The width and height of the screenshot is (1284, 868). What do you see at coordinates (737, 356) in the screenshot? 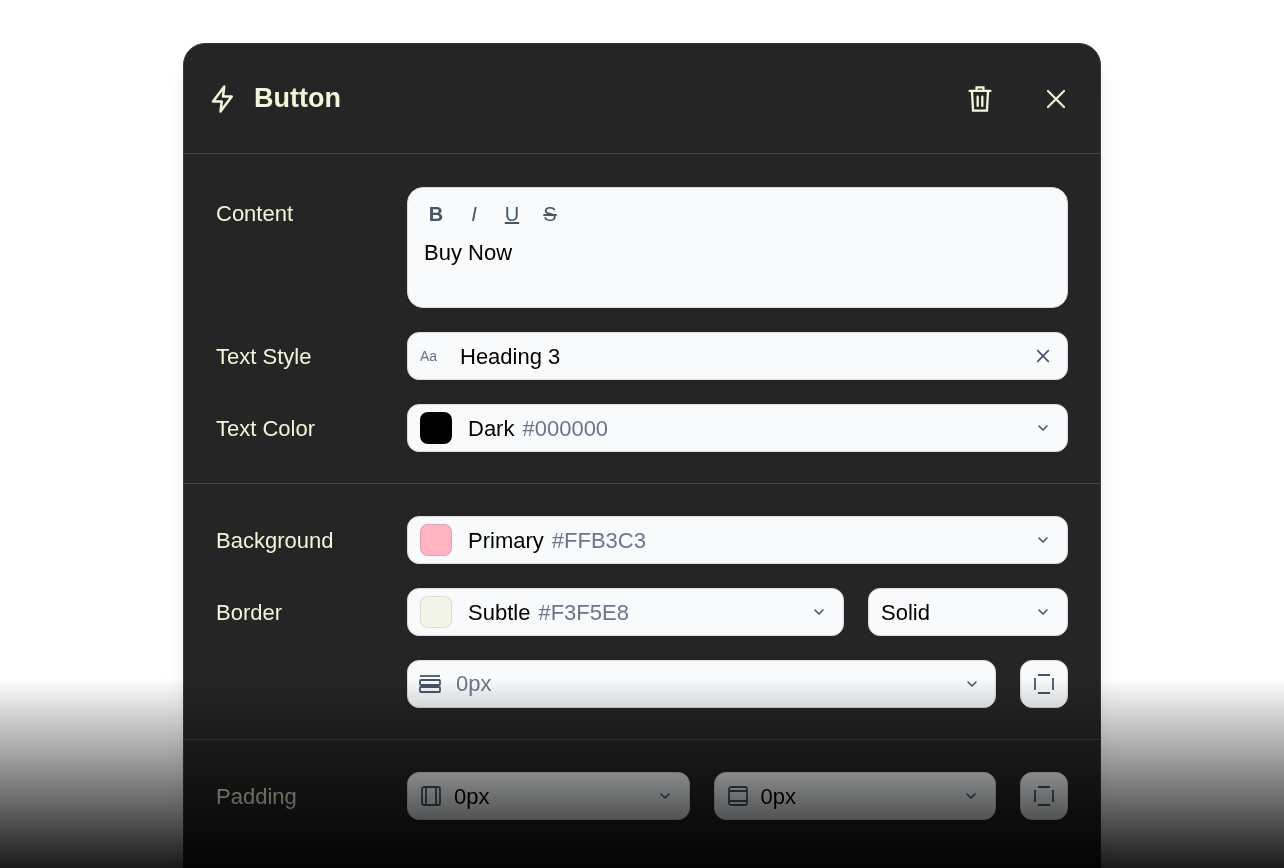
I see `text-style-select: Aa Heading 3` at bounding box center [737, 356].